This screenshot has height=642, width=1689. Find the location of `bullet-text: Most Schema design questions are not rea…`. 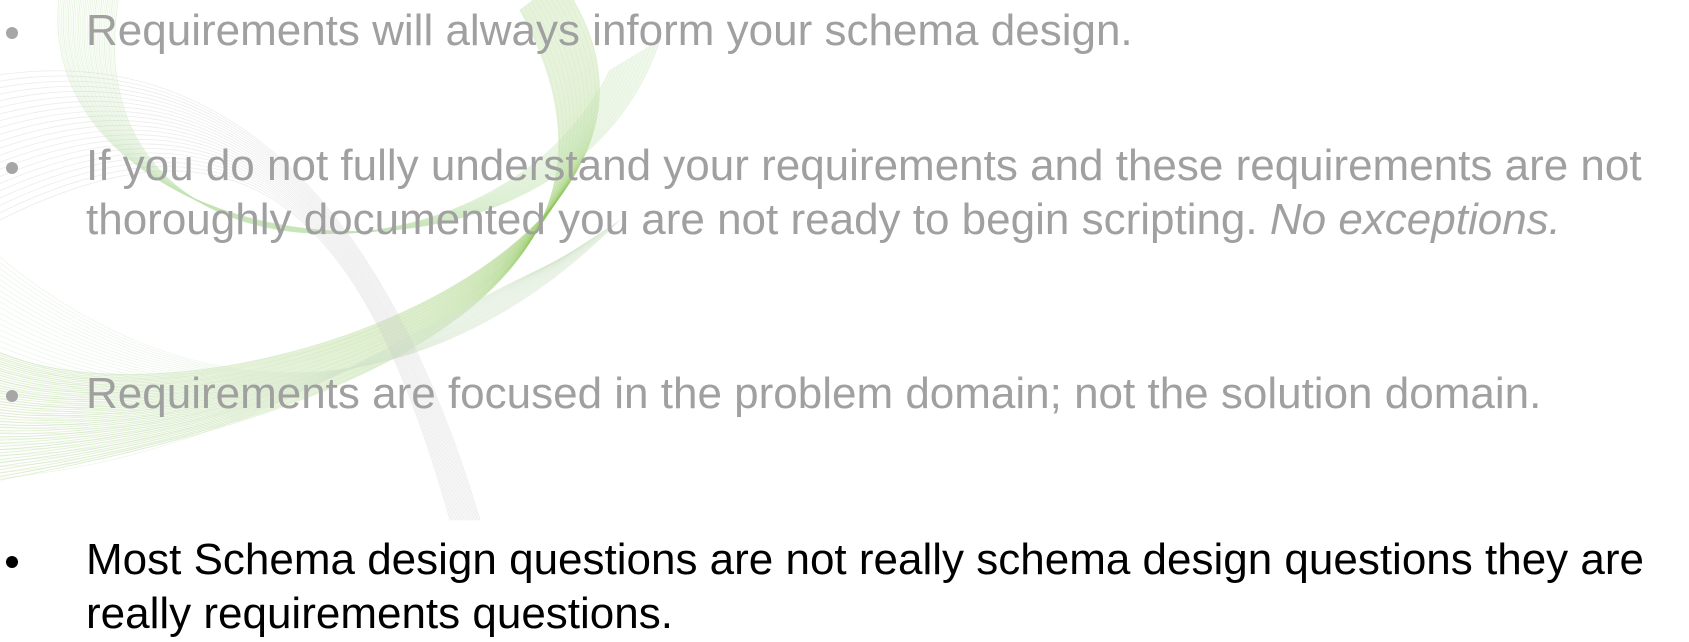

bullet-text: Most Schema design questions are not rea… is located at coordinates (865, 586).